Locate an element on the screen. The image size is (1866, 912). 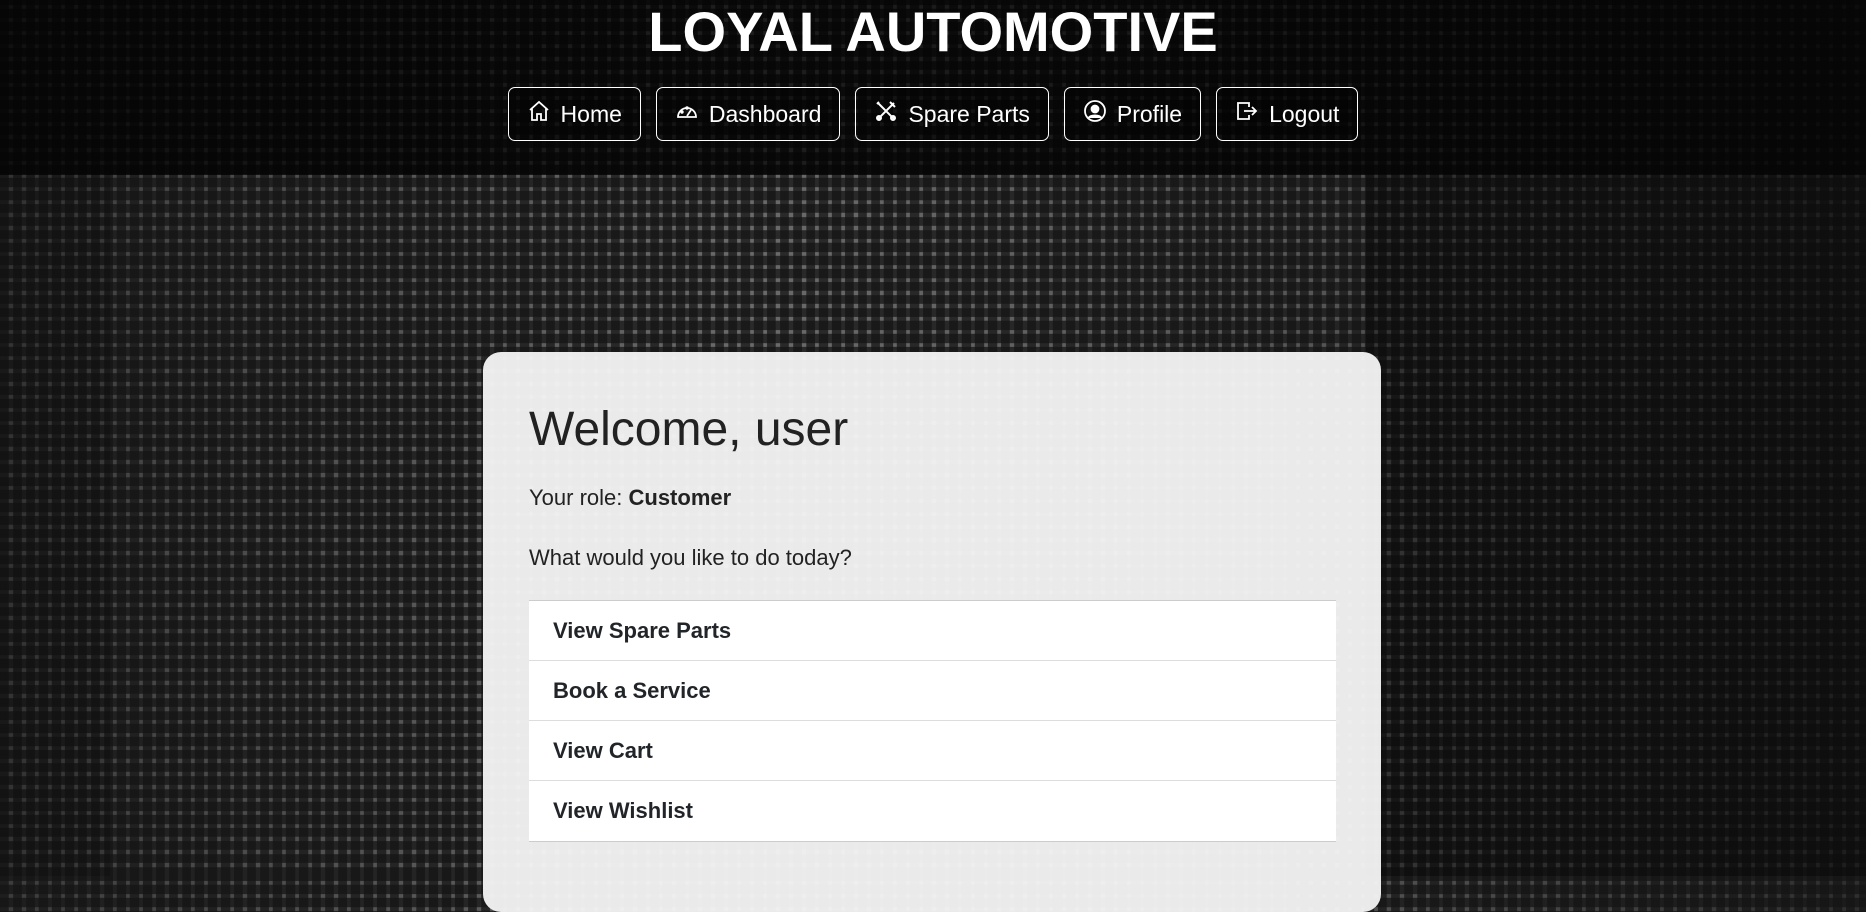
nav-profile-button: Profile is located at coordinates (1132, 114).